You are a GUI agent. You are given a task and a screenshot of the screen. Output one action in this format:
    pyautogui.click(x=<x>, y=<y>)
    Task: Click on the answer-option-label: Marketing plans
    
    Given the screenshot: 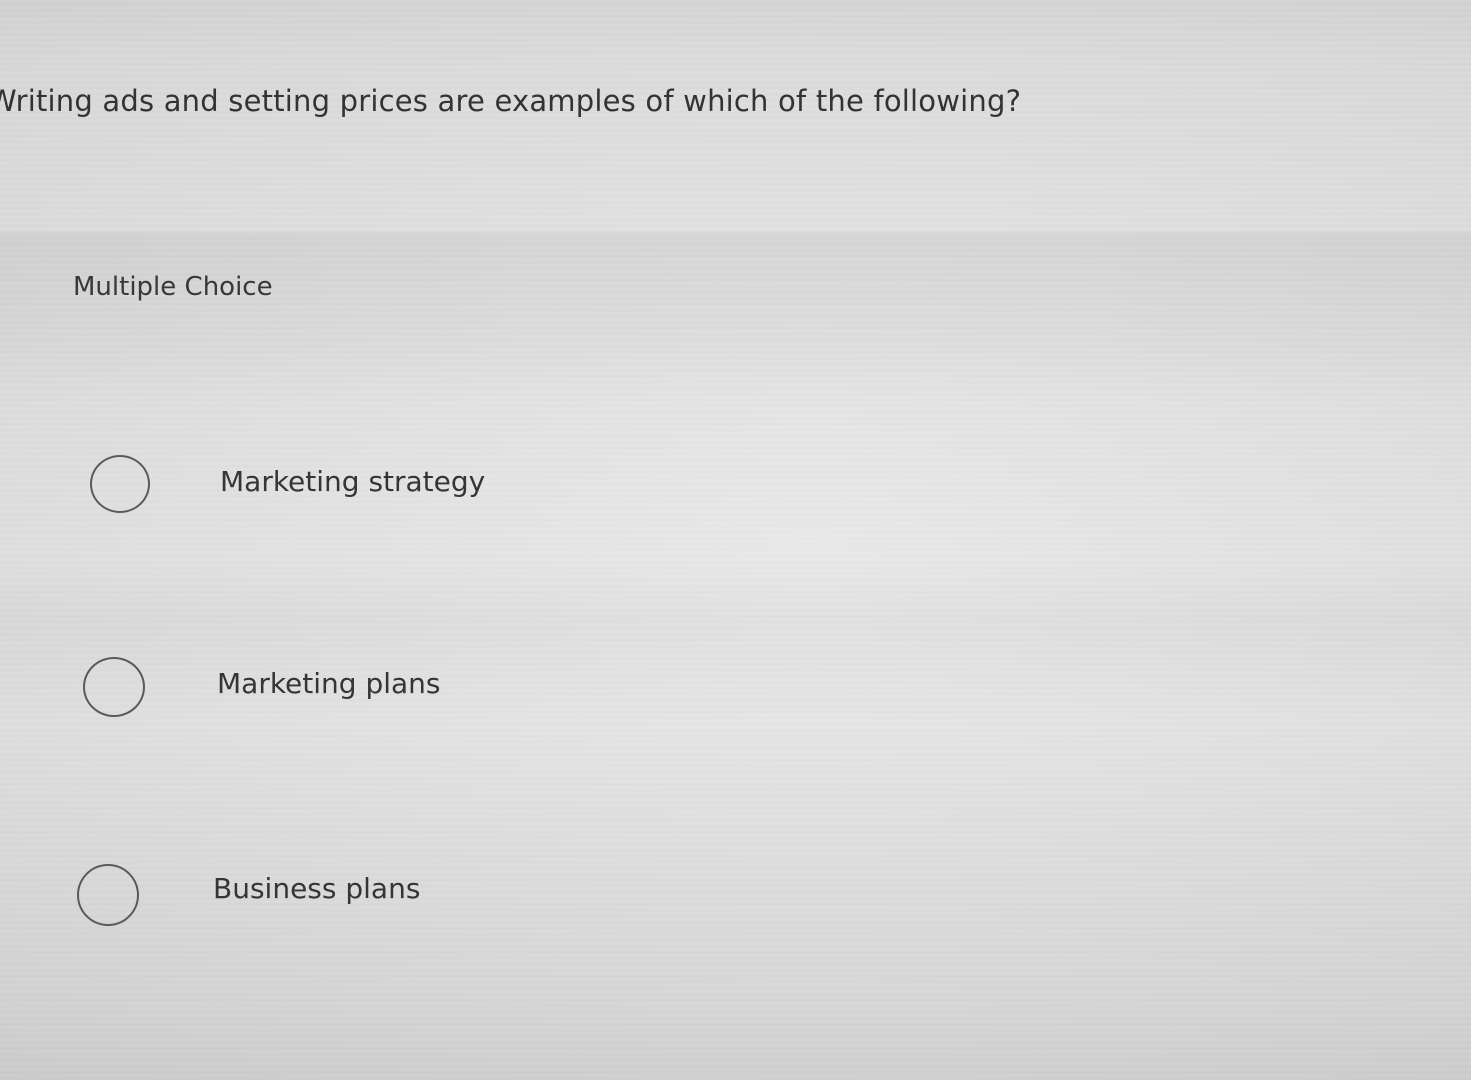 What is the action you would take?
    pyautogui.click(x=329, y=683)
    